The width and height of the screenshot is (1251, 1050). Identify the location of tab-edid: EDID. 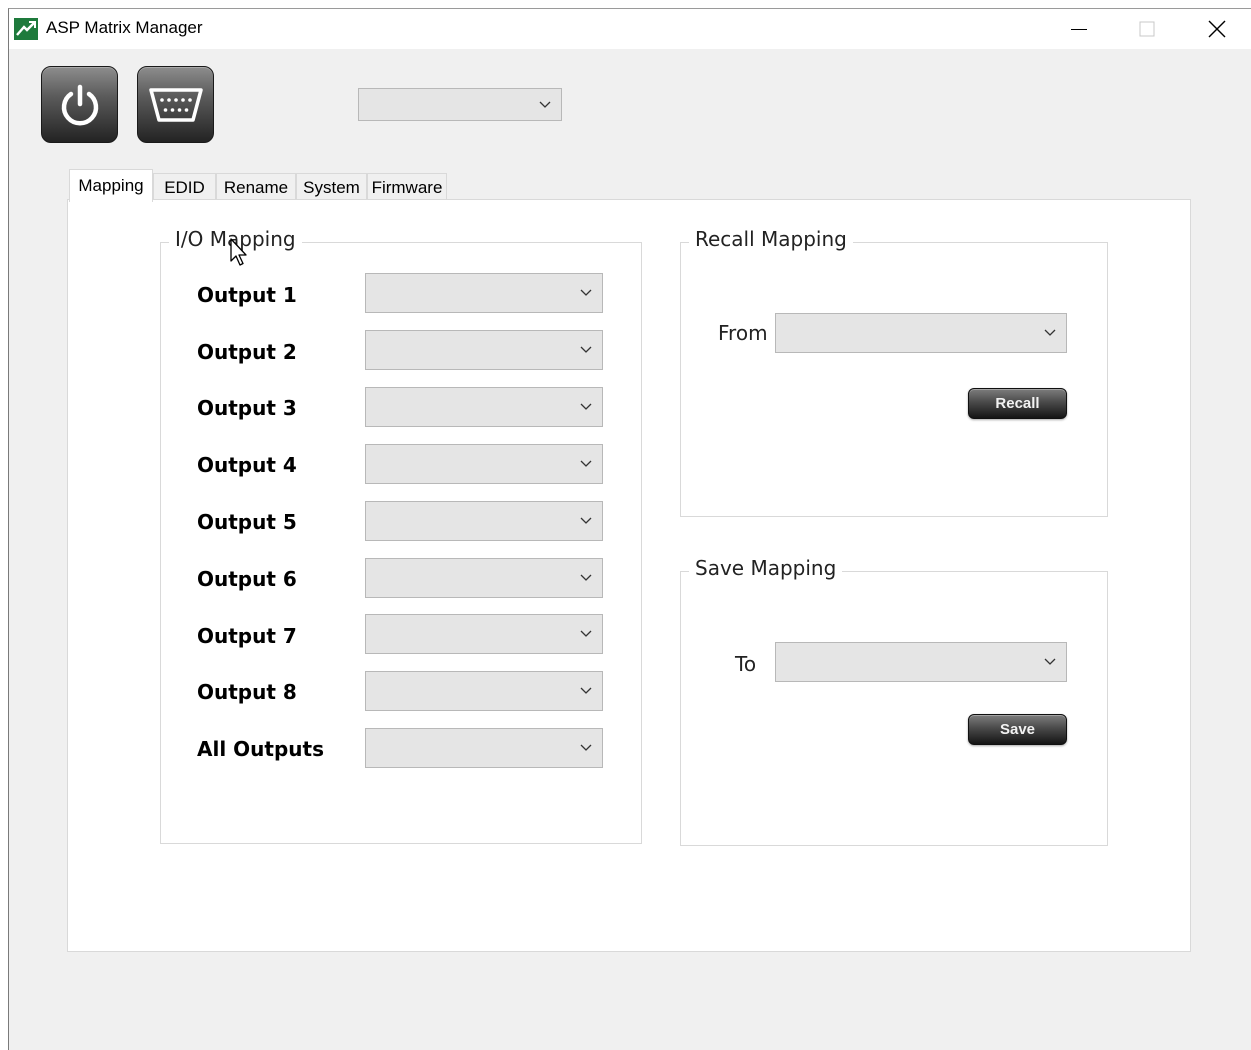
(184, 187).